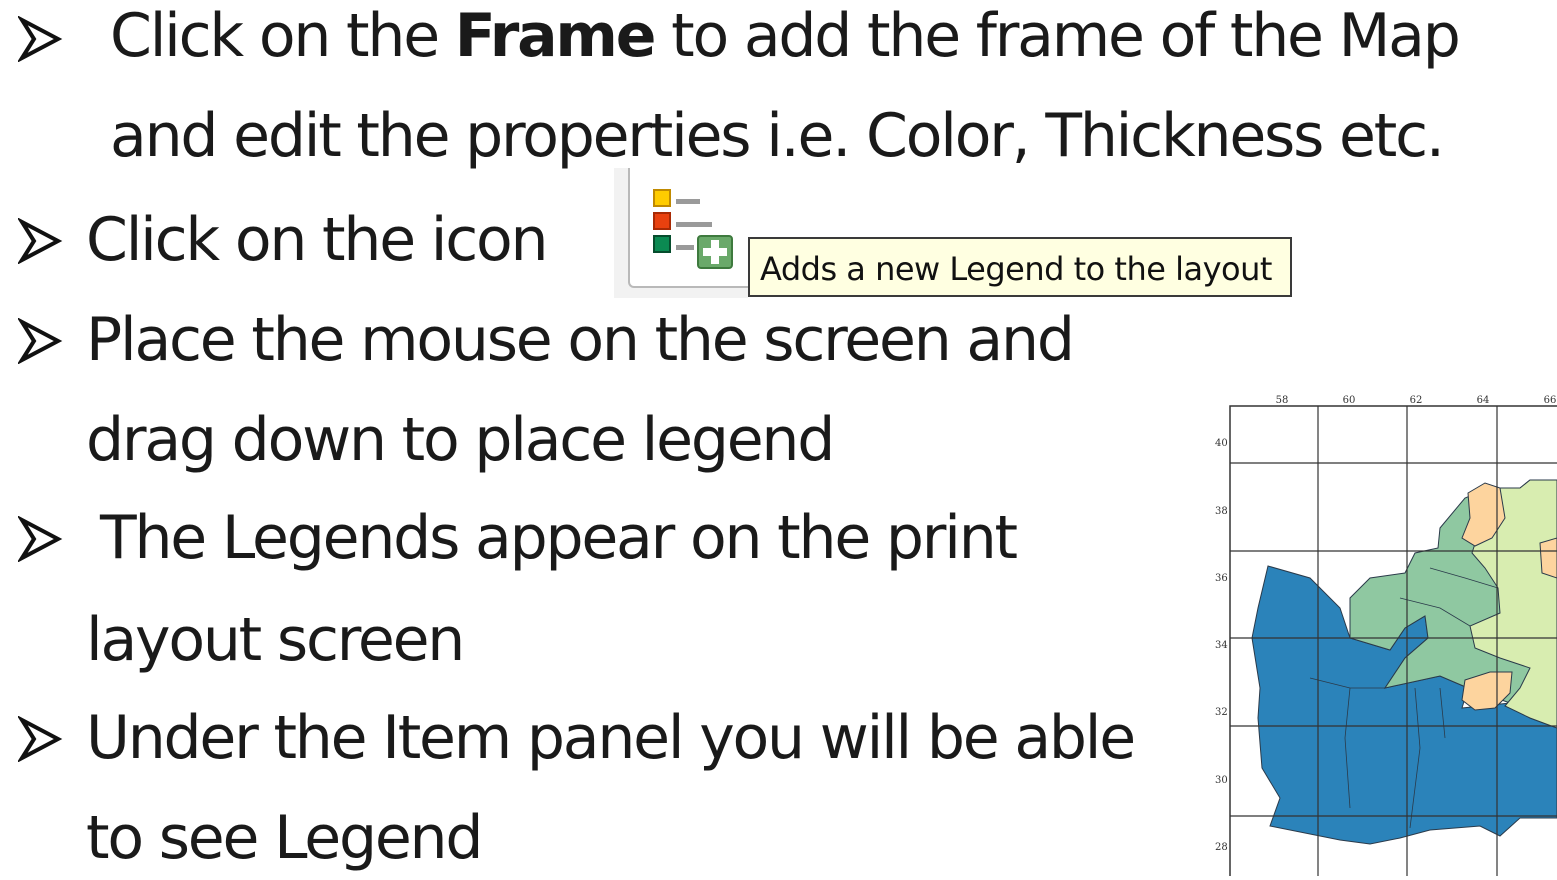 Image resolution: width=1557 pixels, height=880 pixels. What do you see at coordinates (1057, 36) in the screenshot?
I see `instruction-text: to add the frame of the Map` at bounding box center [1057, 36].